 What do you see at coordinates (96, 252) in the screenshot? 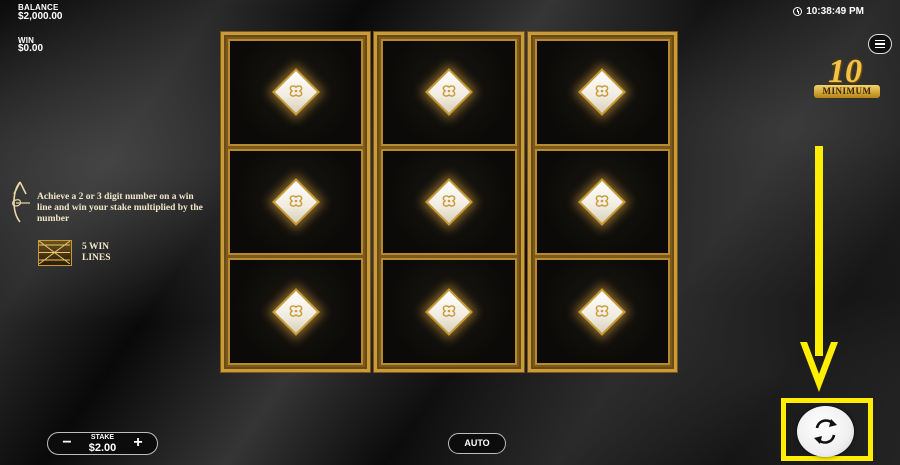
I see `win-lines-text: 5 WIN LINES` at bounding box center [96, 252].